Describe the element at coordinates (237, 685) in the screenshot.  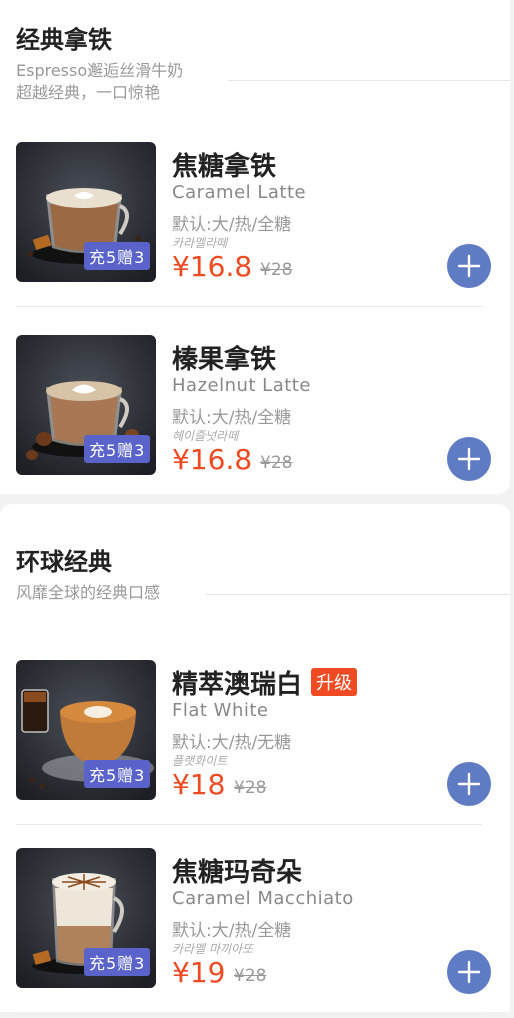
I see `product-name: 精萃澳瑞白` at that location.